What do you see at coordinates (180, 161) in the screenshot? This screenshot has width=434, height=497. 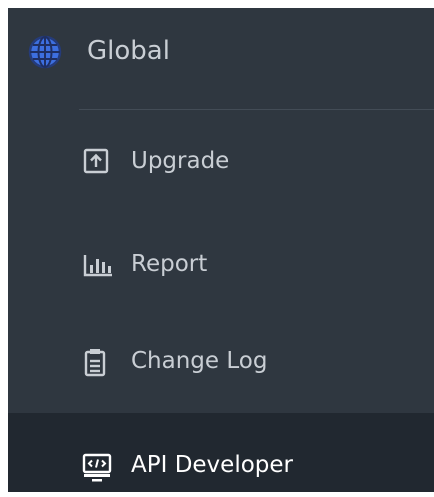 I see `sidebar-item-label: Upgrade` at bounding box center [180, 161].